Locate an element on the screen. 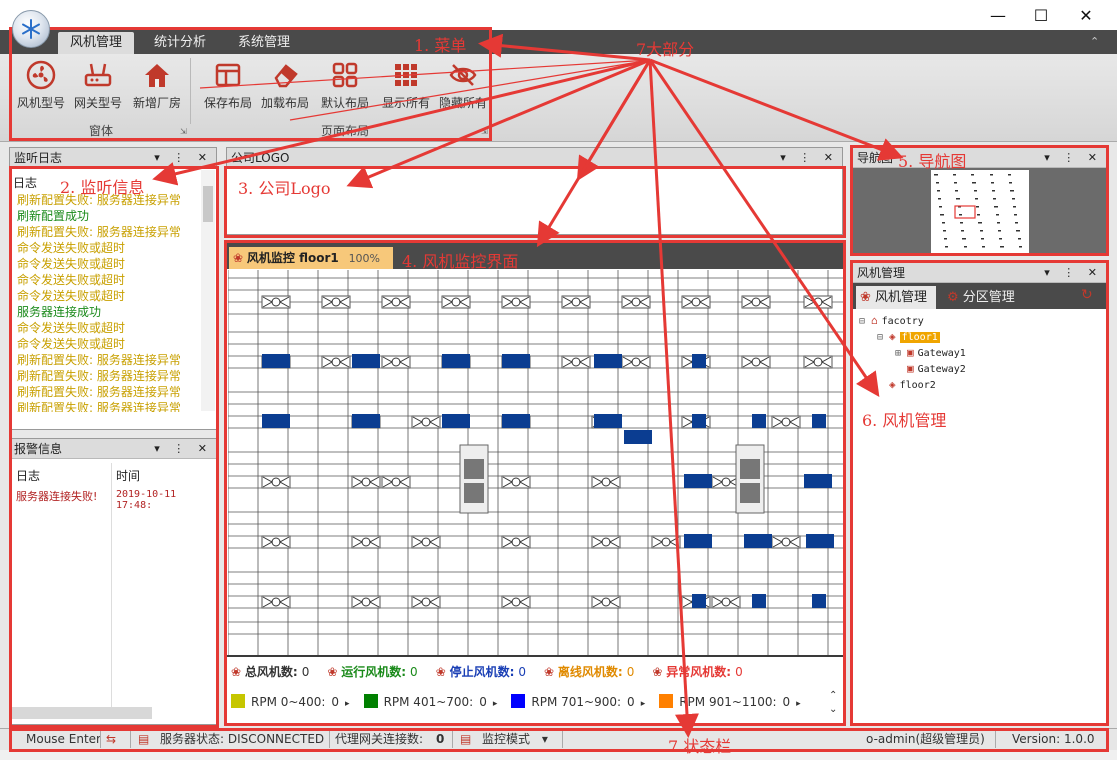 The image size is (1117, 760). mode-dropdown: 监控模式 ▾ is located at coordinates (515, 739).